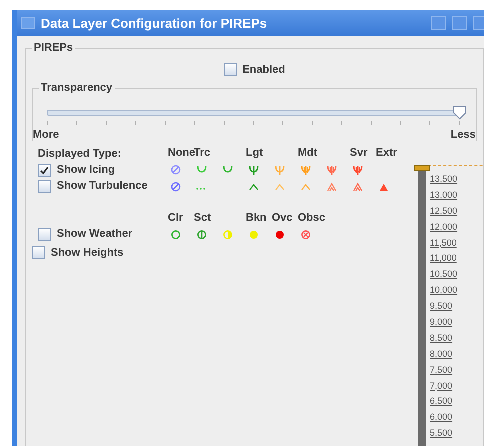  What do you see at coordinates (441, 307) in the screenshot?
I see `altitude-label: 9,500` at bounding box center [441, 307].